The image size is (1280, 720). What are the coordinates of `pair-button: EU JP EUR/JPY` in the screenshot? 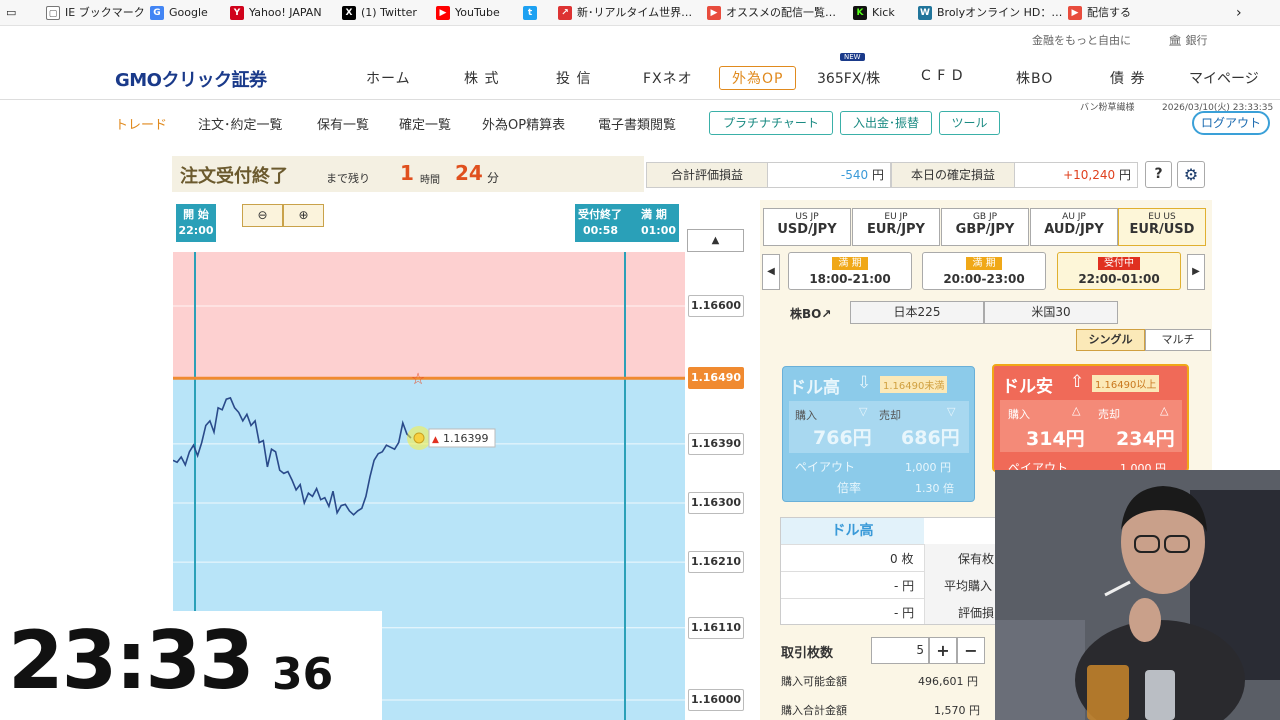 It's located at (896, 227).